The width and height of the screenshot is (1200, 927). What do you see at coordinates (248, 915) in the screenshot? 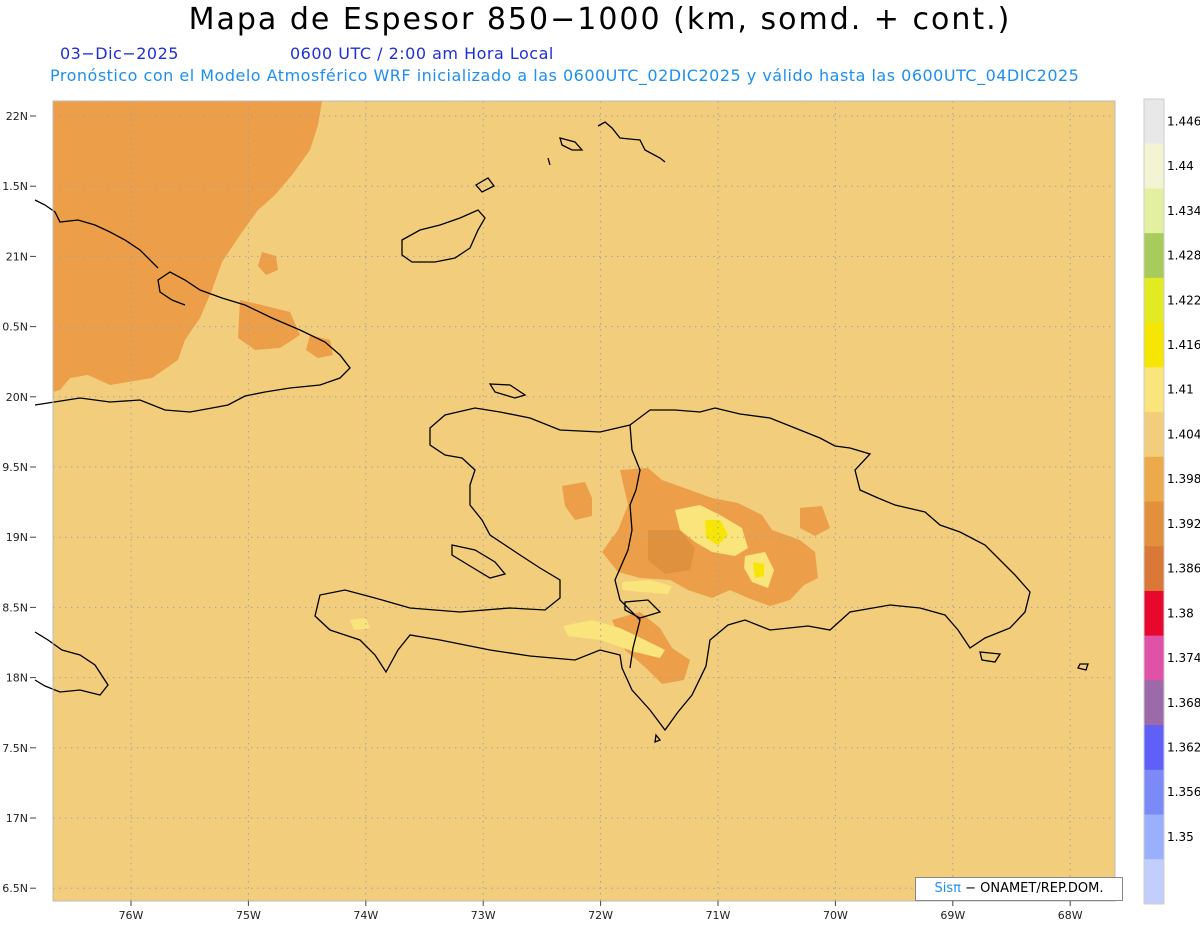
I see `lon-tick-label: 75W` at bounding box center [248, 915].